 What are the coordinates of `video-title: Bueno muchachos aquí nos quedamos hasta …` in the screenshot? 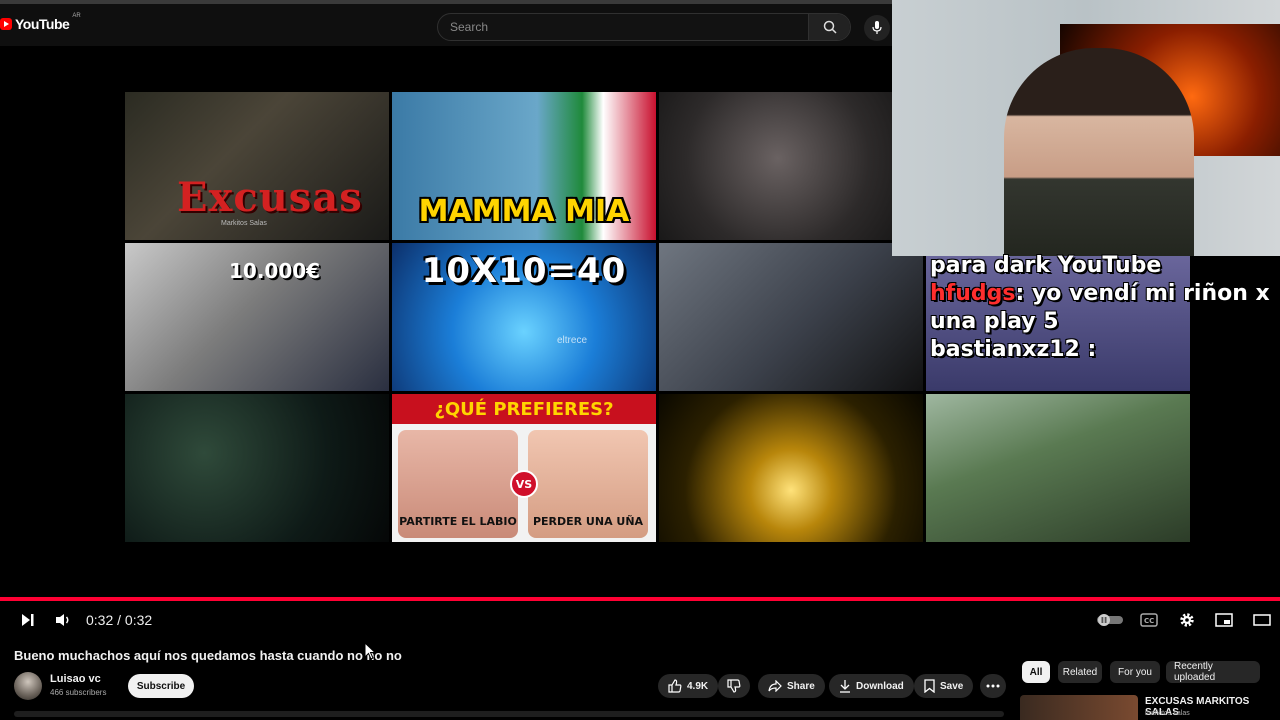 It's located at (208, 655).